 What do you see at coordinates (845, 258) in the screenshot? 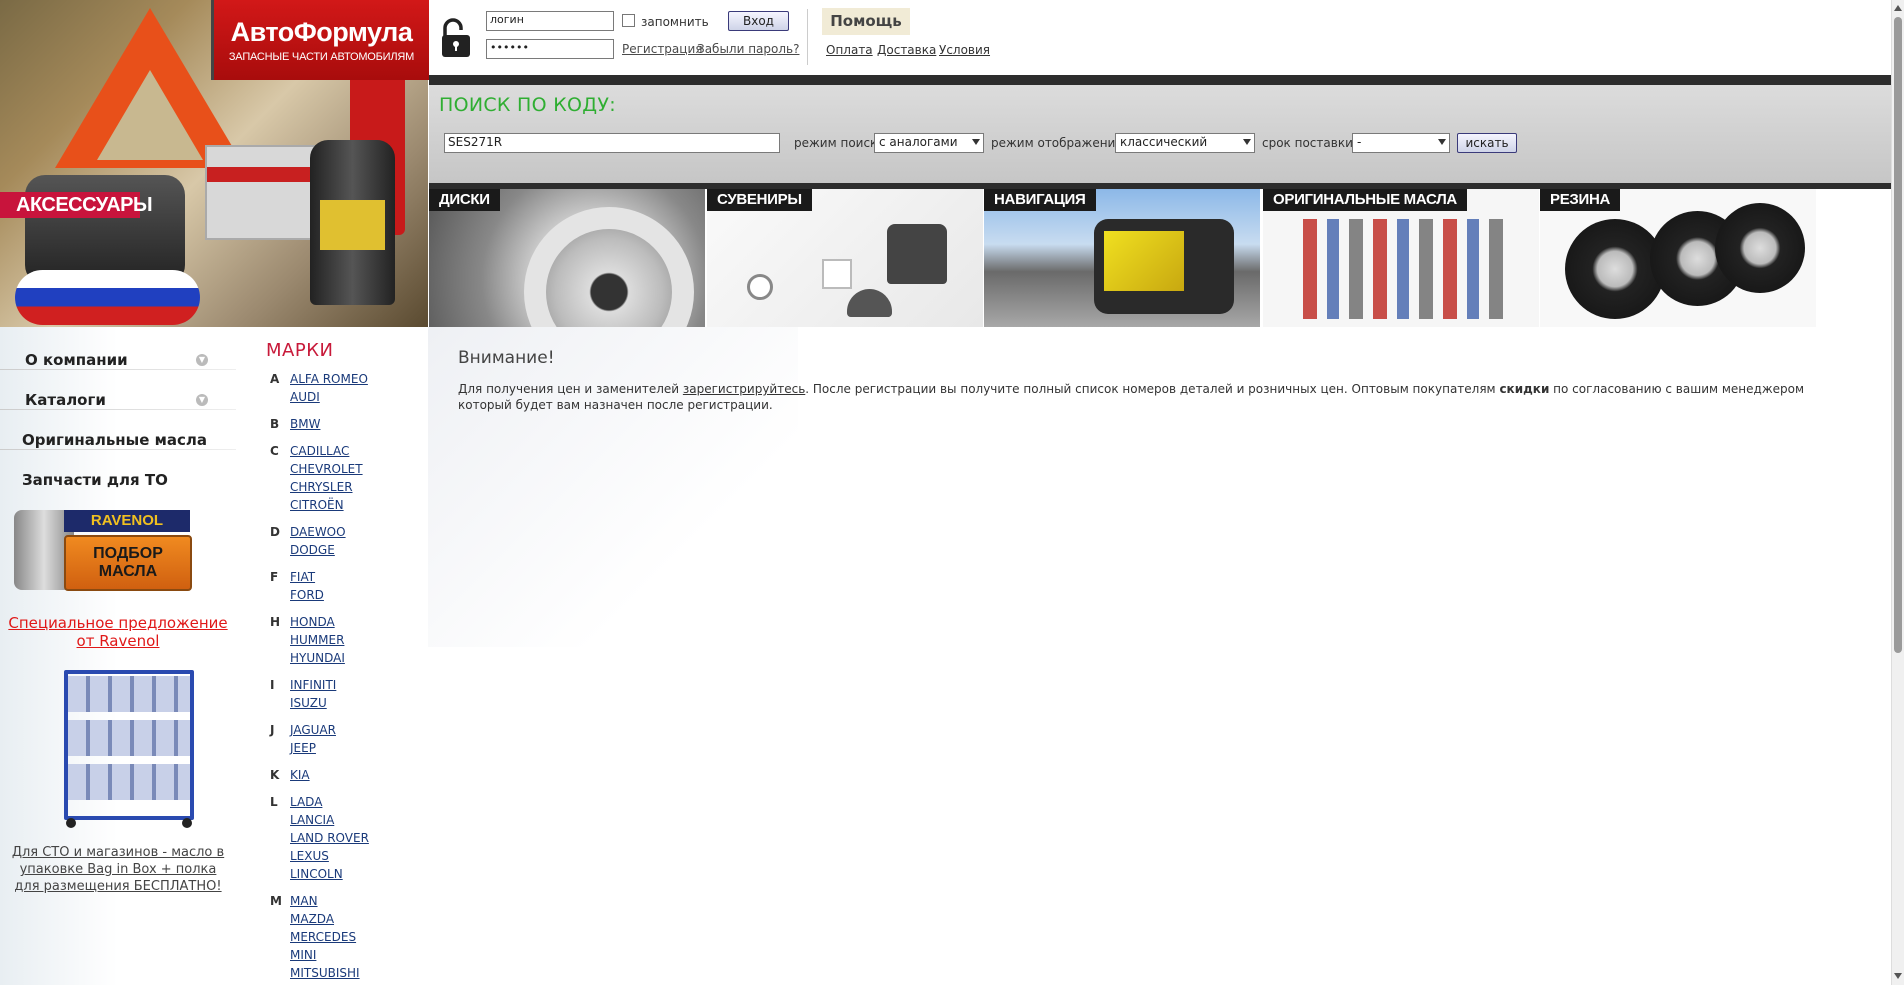
I see `banner-souvenirs: СУВЕНИРЫ` at bounding box center [845, 258].